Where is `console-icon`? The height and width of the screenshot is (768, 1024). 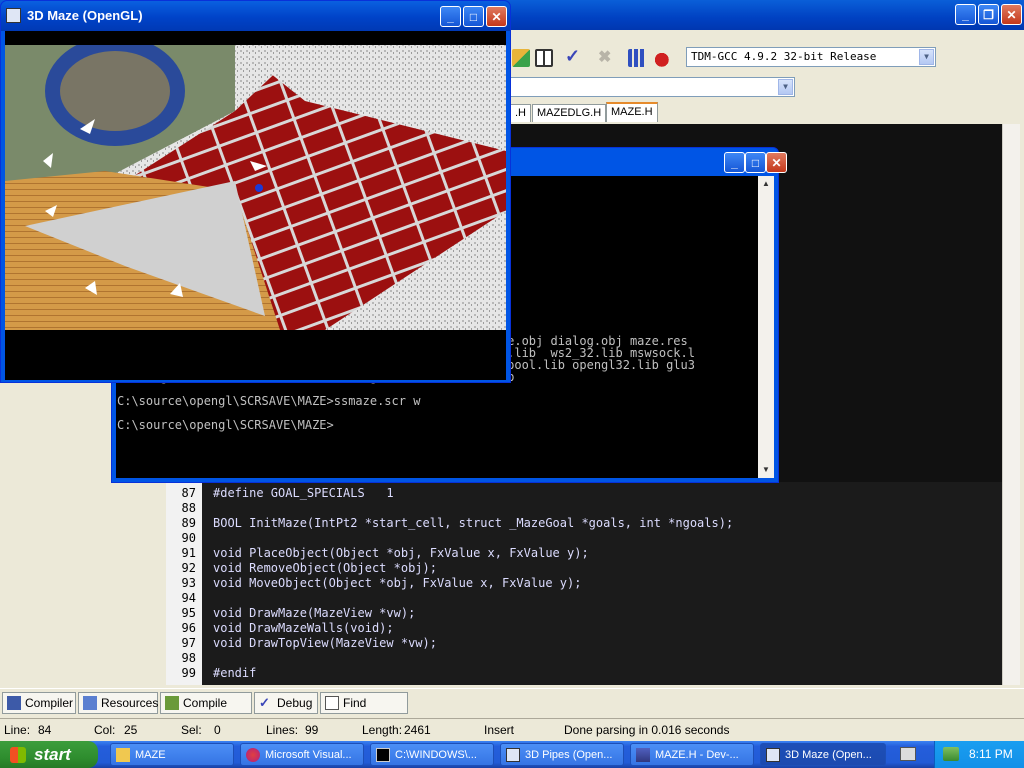
console-icon is located at coordinates (383, 755).